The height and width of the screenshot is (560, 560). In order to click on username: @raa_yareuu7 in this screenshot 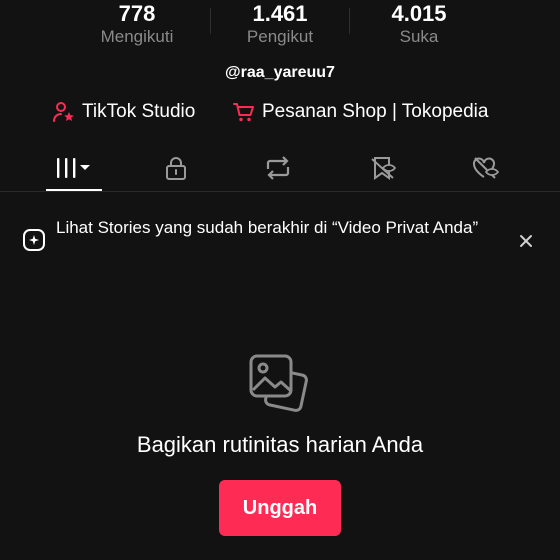, I will do `click(280, 72)`.